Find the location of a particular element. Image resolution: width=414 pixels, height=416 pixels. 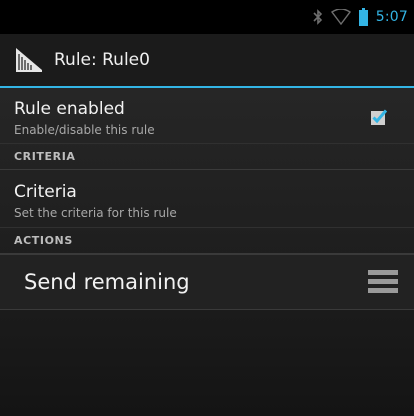

checkmark-icon is located at coordinates (379, 117).